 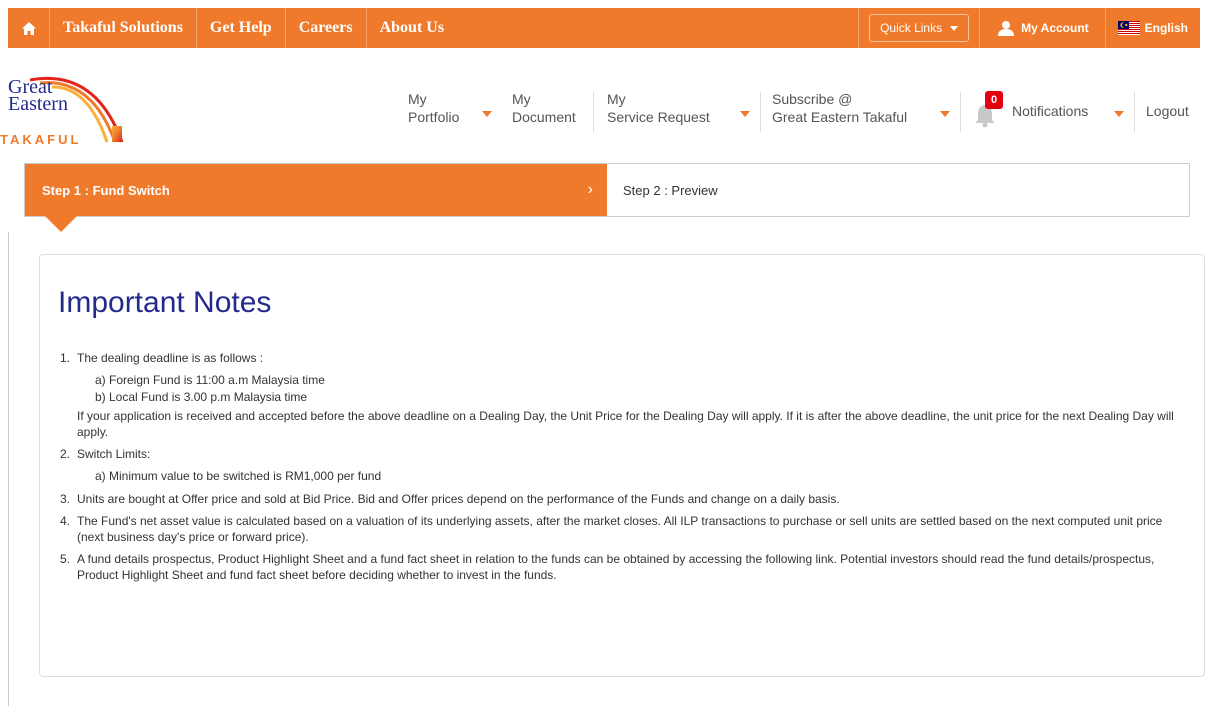 I want to click on step-2-preview: Step 2 : Preview, so click(x=898, y=190).